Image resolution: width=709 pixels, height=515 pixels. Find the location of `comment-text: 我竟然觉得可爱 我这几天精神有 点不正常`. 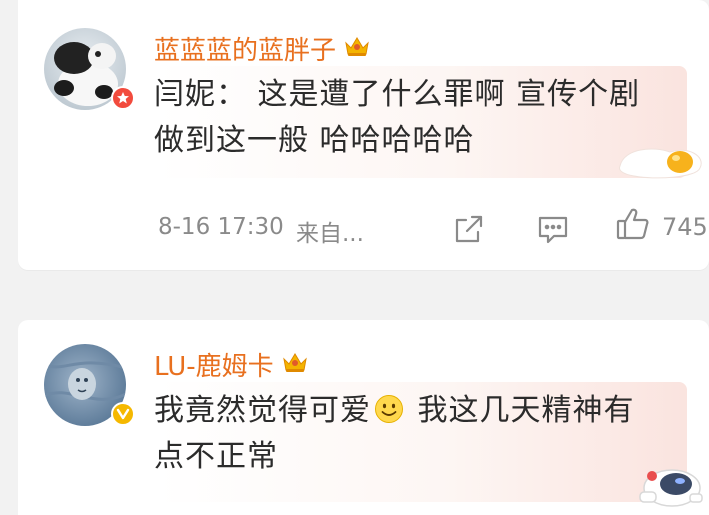

comment-text: 我竟然觉得可爱 我这几天精神有 点不正常 is located at coordinates (424, 434).